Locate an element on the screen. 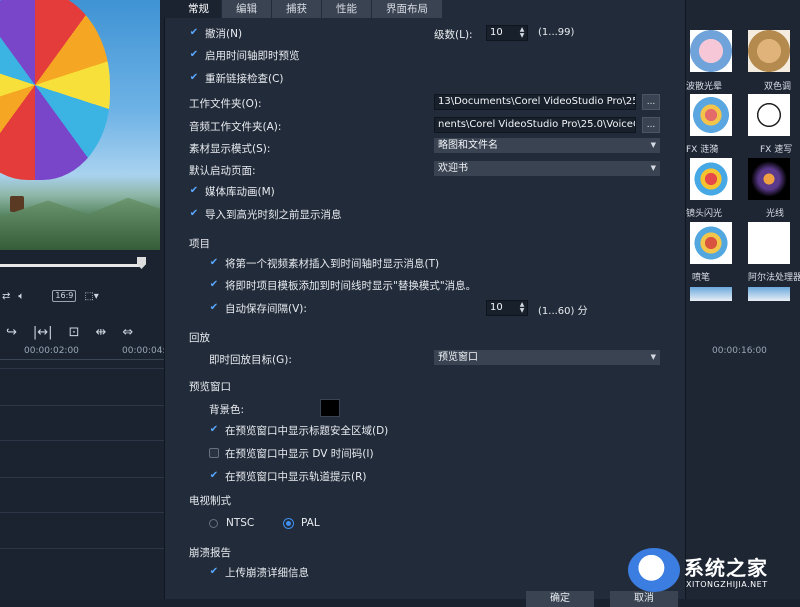  checkbox-label: 在预览窗口中显示 DV 时间码(I) is located at coordinates (299, 453).